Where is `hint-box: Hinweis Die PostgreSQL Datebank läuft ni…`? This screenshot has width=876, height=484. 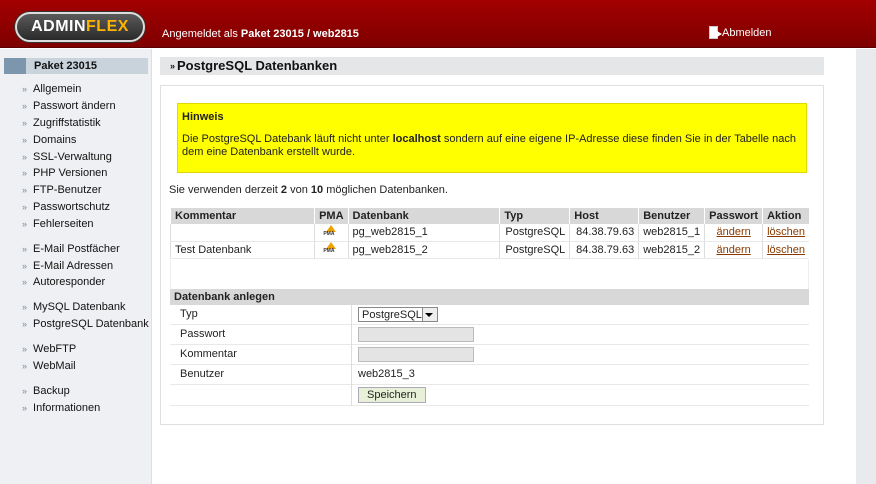 hint-box: Hinweis Die PostgreSQL Datebank läuft ni… is located at coordinates (492, 138).